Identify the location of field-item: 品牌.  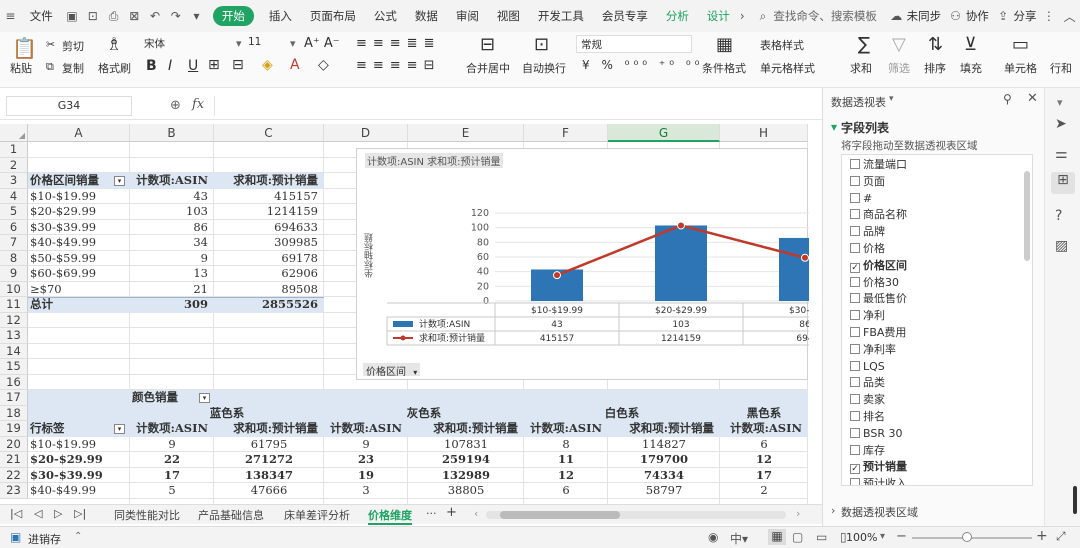
(867, 232).